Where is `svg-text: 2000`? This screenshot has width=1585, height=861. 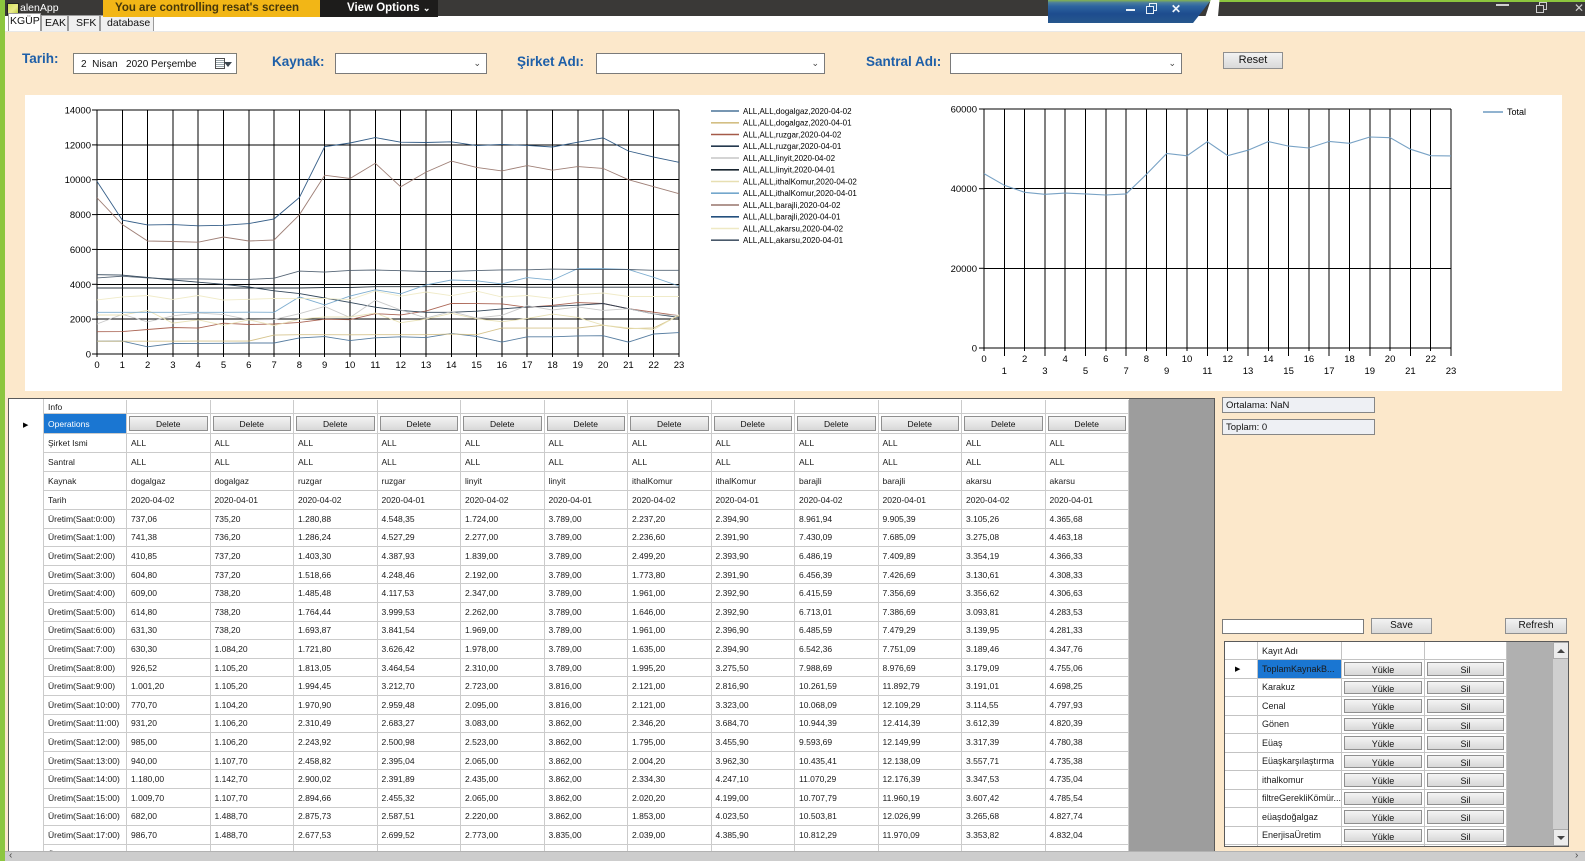 svg-text: 2000 is located at coordinates (80, 320).